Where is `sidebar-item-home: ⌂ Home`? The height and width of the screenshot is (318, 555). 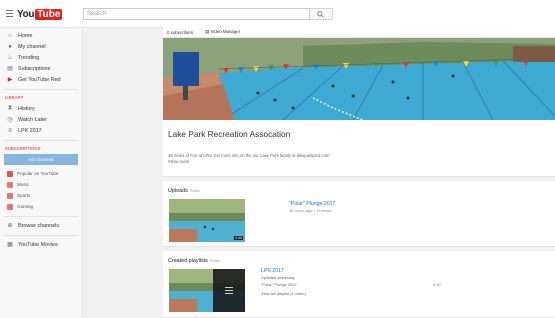 sidebar-item-home: ⌂ Home is located at coordinates (41, 35).